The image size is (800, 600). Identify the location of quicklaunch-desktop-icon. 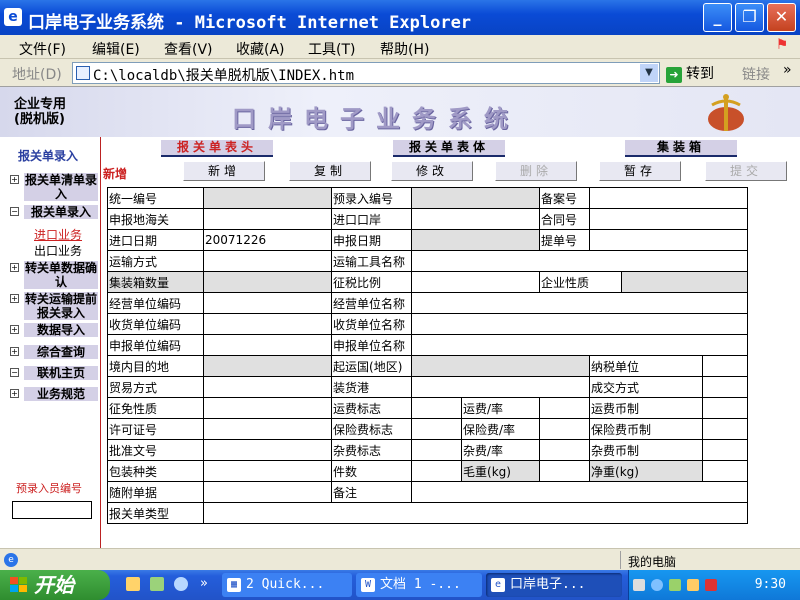
(133, 584).